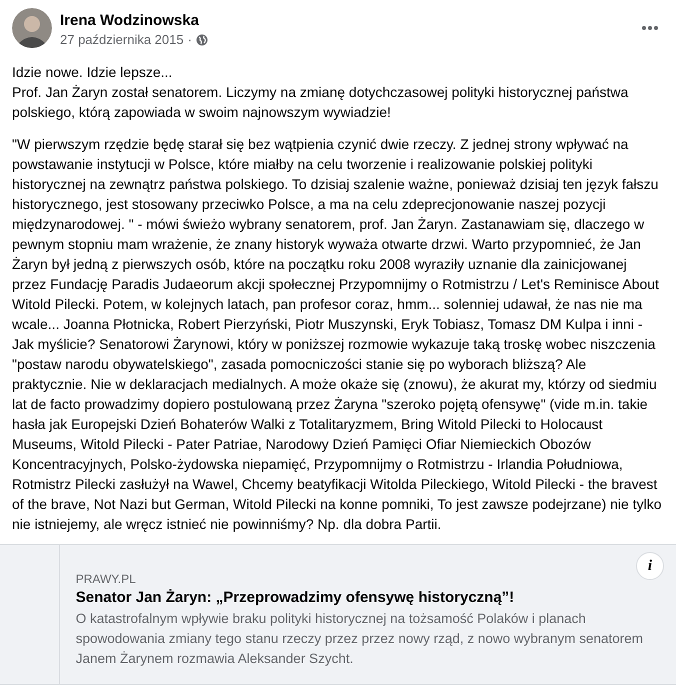  Describe the element at coordinates (370, 598) in the screenshot. I see `link-title: Senator Jan Żaryn: „Przeprowadzimy ofensywę historyczną”!` at that location.